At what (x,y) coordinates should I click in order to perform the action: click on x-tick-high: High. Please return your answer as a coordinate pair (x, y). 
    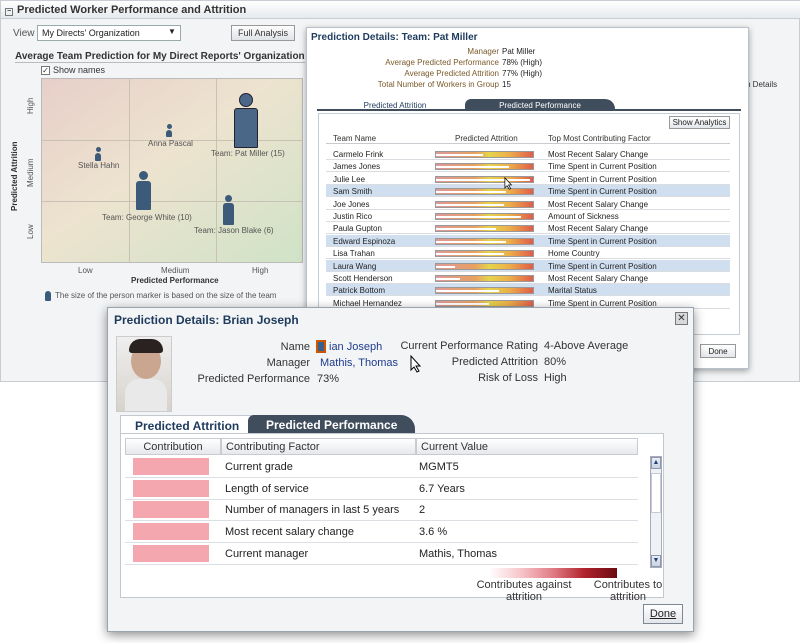
    Looking at the image, I should click on (260, 270).